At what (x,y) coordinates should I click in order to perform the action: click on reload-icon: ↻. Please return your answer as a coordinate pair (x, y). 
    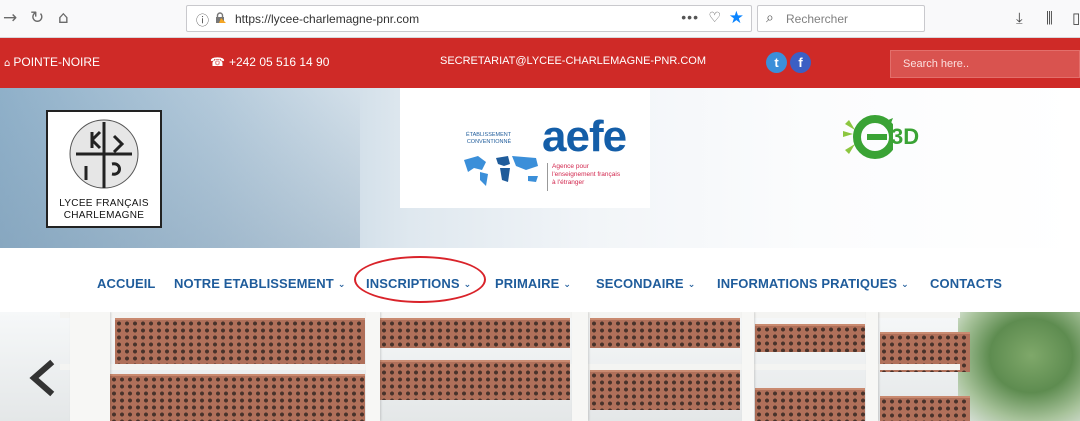
    Looking at the image, I should click on (37, 18).